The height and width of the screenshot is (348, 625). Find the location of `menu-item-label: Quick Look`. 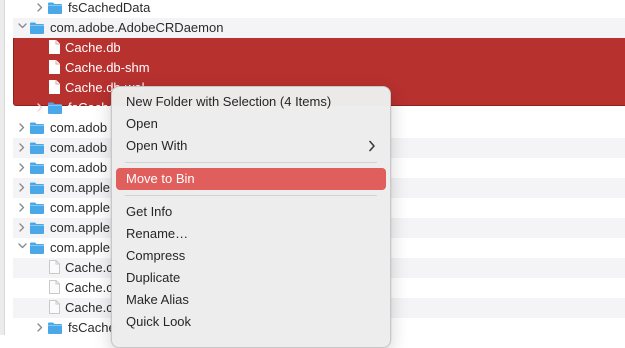

menu-item-label: Quick Look is located at coordinates (159, 321).